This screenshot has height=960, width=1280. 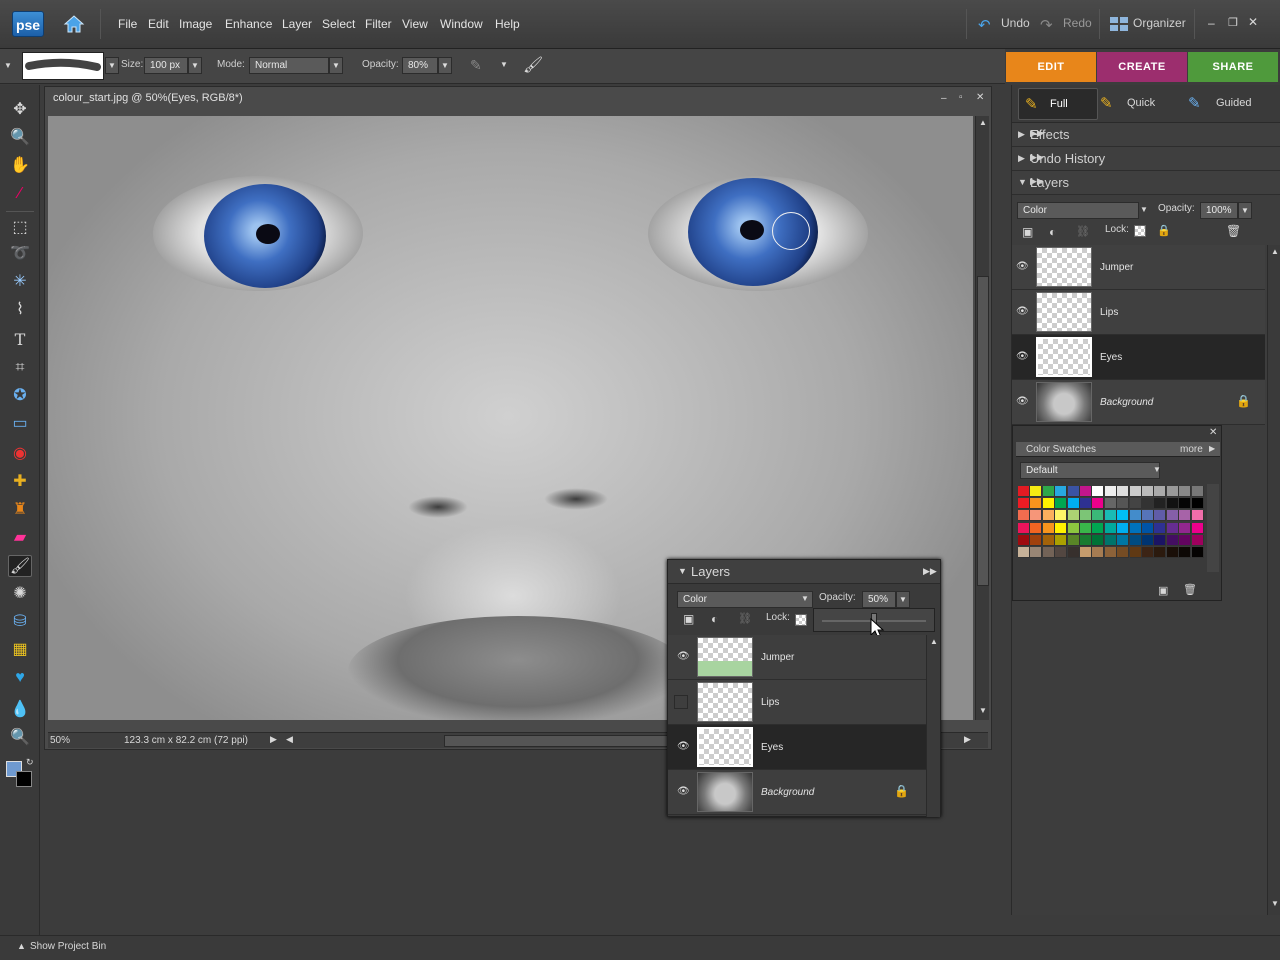 I want to click on organizer-button: Organizer, so click(x=1159, y=23).